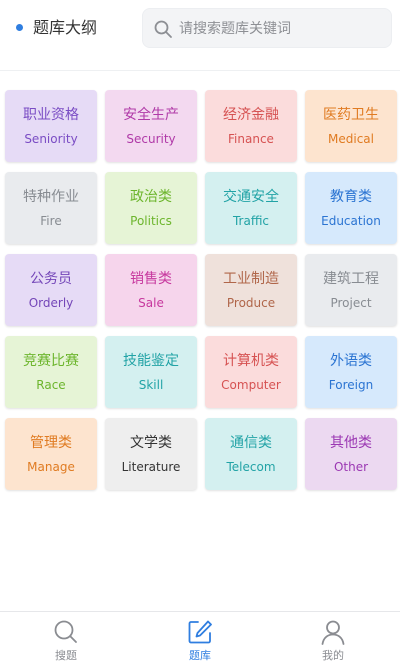  What do you see at coordinates (151, 361) in the screenshot?
I see `category-name: 技能鉴定` at bounding box center [151, 361].